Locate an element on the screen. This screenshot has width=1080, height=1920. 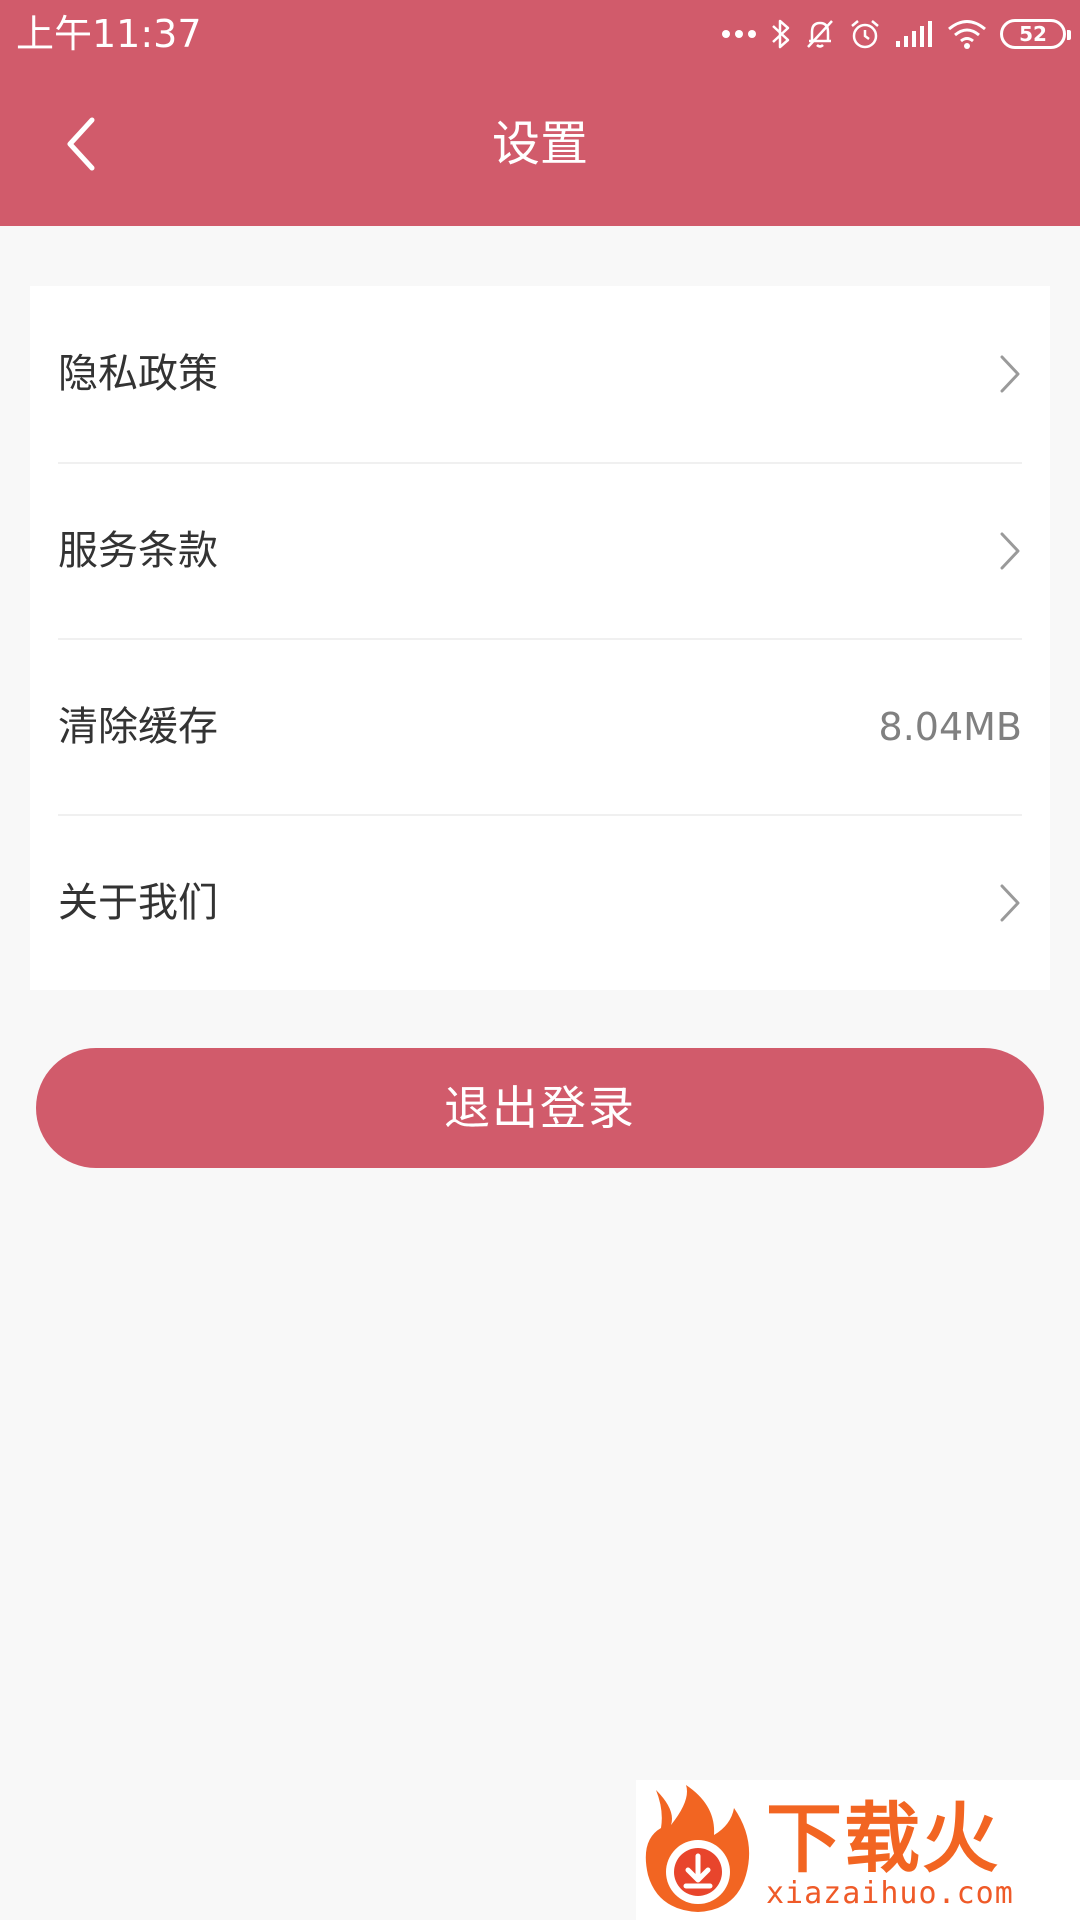
wifi-icon is located at coordinates (967, 34).